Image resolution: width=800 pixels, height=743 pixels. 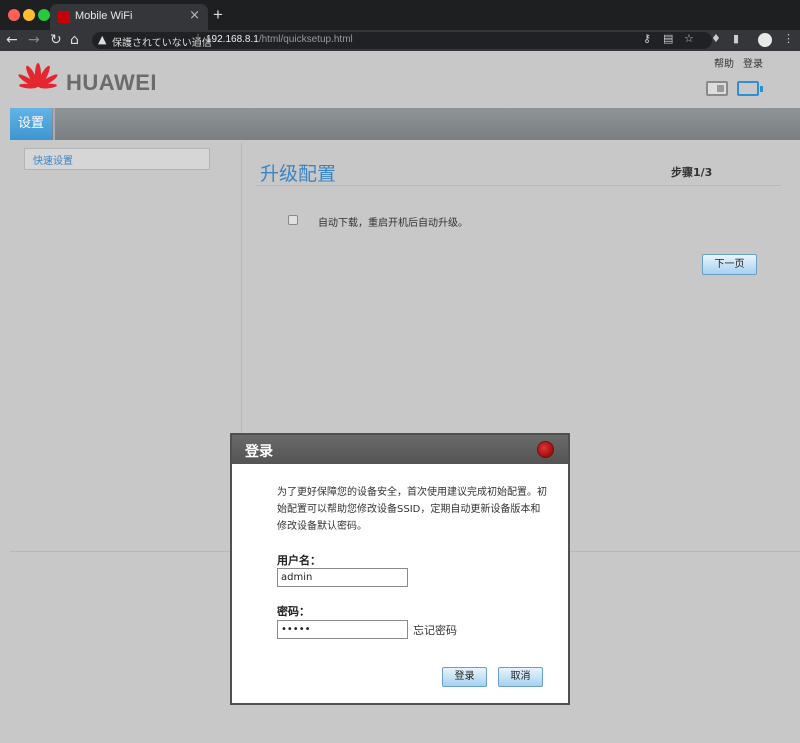 What do you see at coordinates (342, 577) in the screenshot?
I see `username-input` at bounding box center [342, 577].